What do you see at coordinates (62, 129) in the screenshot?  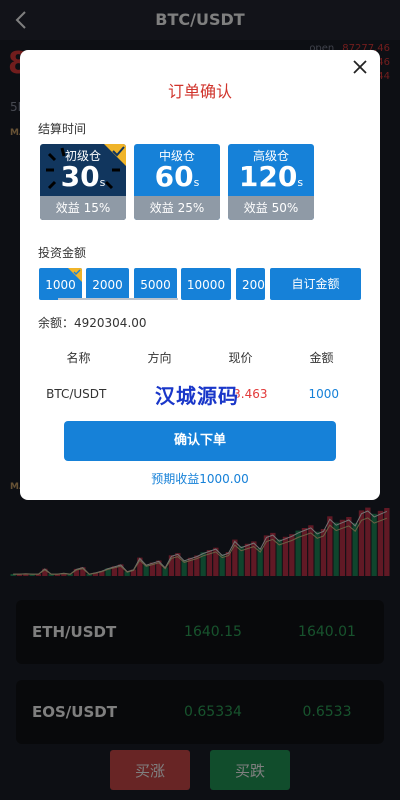 I see `settlement-label: 结算时间` at bounding box center [62, 129].